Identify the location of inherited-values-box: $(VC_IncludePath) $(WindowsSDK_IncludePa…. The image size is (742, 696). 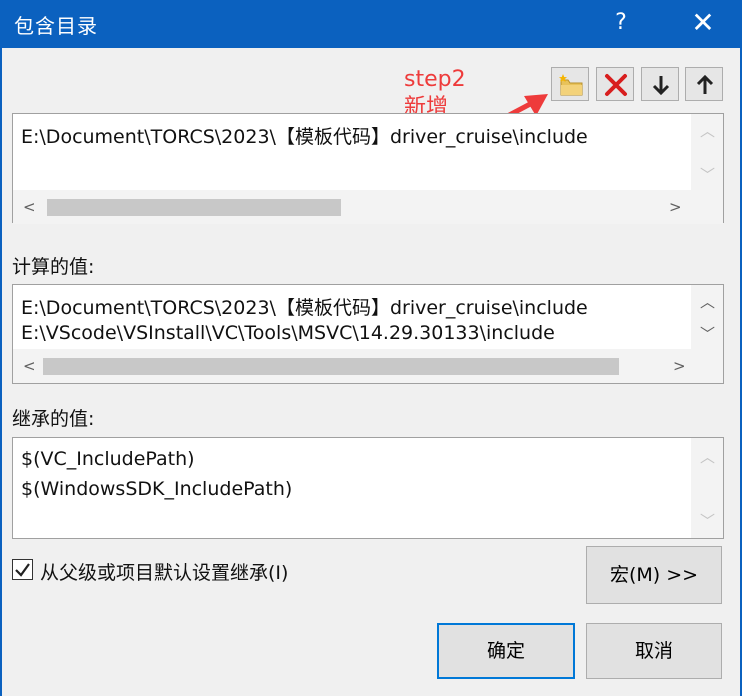
(368, 488).